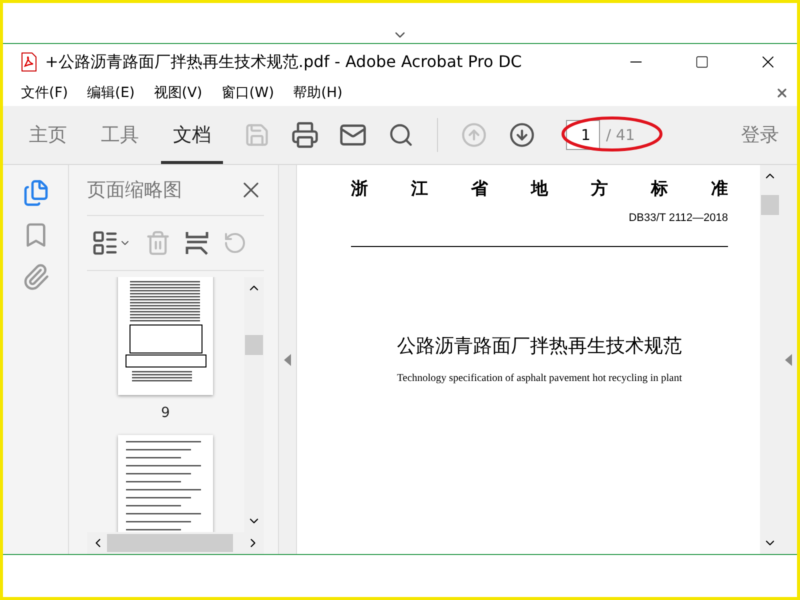 Image resolution: width=800 pixels, height=600 pixels. Describe the element at coordinates (539, 189) in the screenshot. I see `header-character: 地` at that location.